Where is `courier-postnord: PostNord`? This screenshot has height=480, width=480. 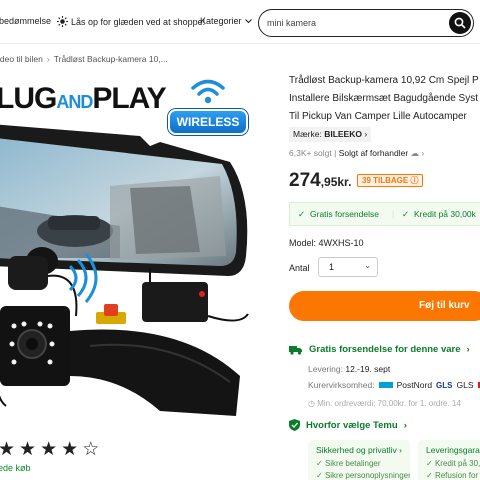
courier-postnord: PostNord is located at coordinates (414, 385).